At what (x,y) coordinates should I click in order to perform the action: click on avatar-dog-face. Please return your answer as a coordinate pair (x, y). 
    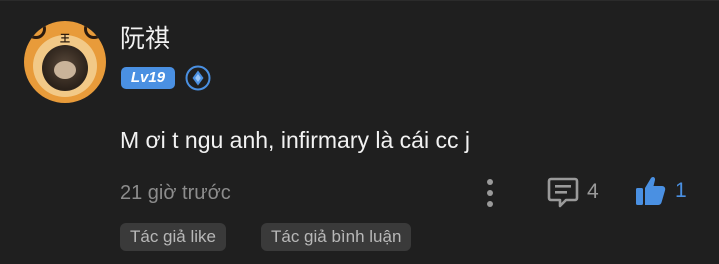
    Looking at the image, I should click on (65, 70).